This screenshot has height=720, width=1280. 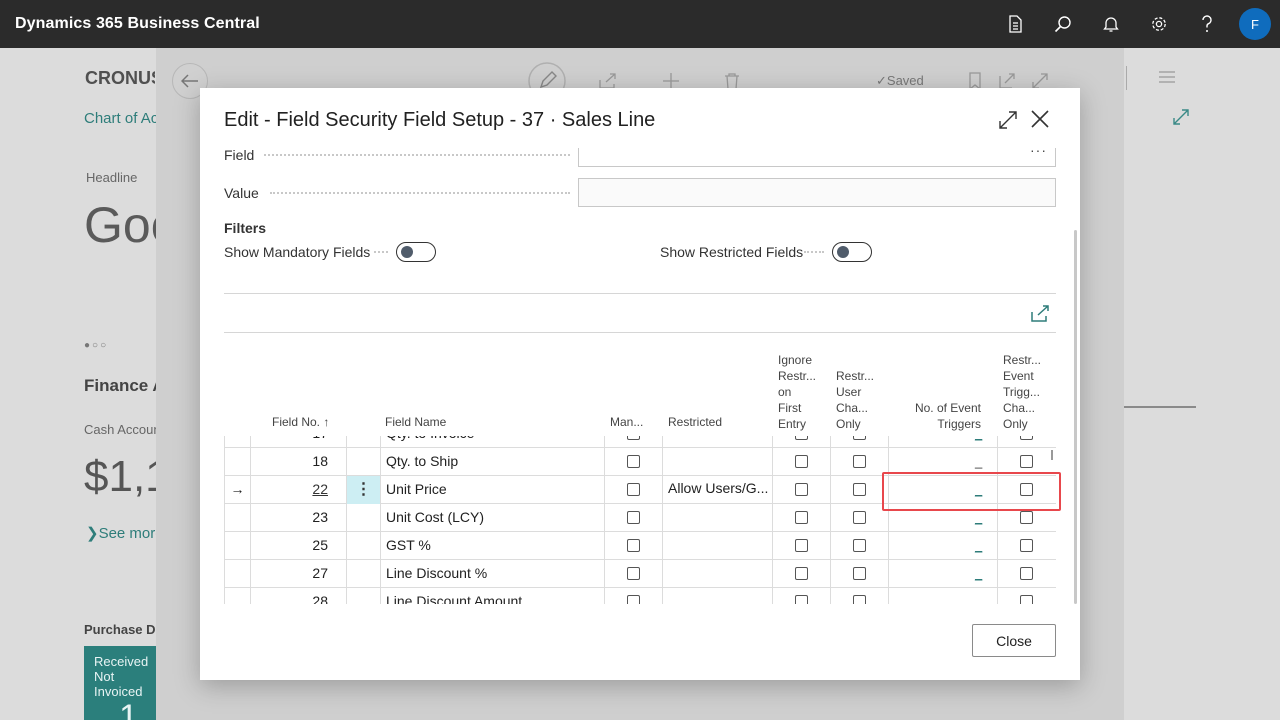 What do you see at coordinates (1255, 24) in the screenshot?
I see `avatar: F` at bounding box center [1255, 24].